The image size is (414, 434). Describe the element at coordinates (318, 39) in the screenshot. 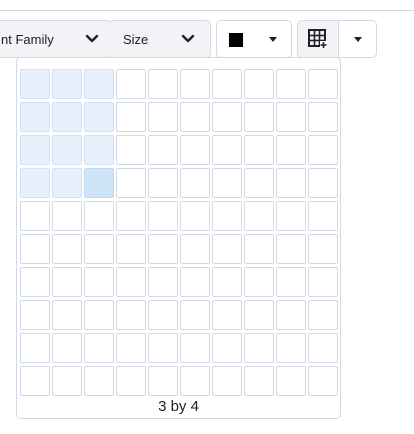

I see `table-button-icon-area` at that location.